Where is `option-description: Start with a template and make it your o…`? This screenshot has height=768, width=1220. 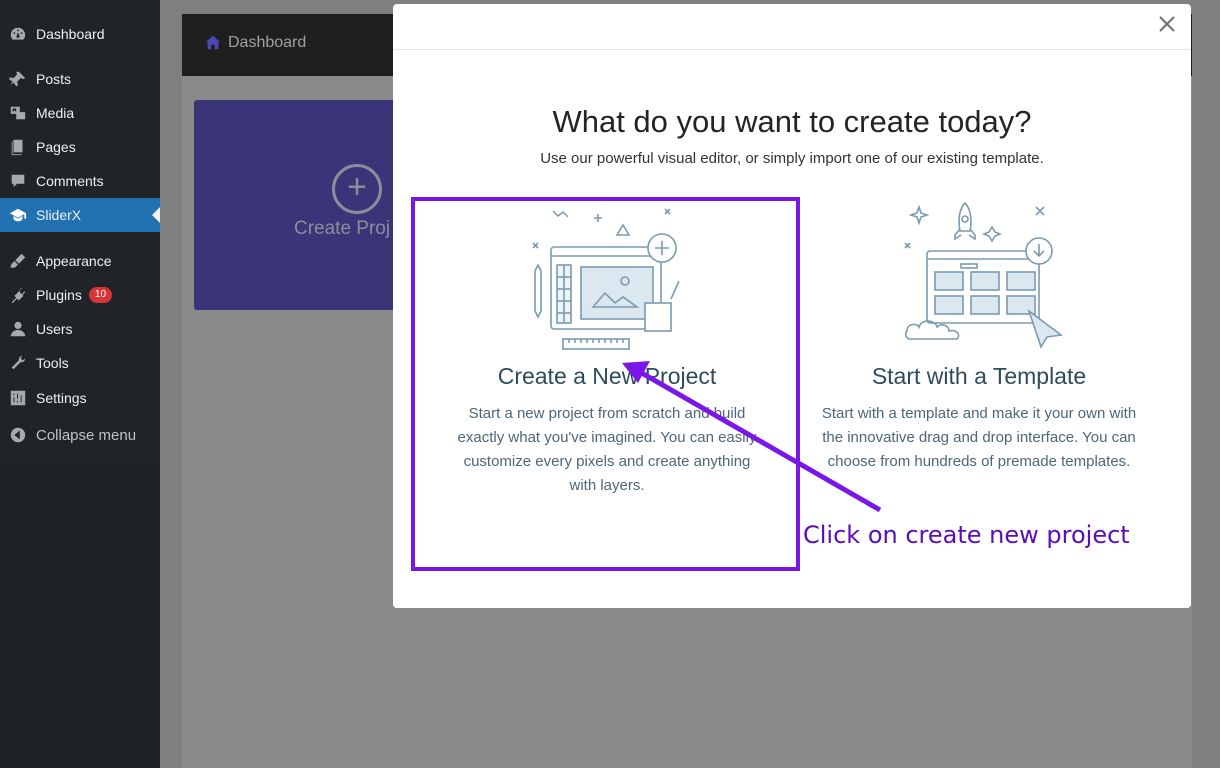
option-description: Start with a template and make it your o… is located at coordinates (979, 437).